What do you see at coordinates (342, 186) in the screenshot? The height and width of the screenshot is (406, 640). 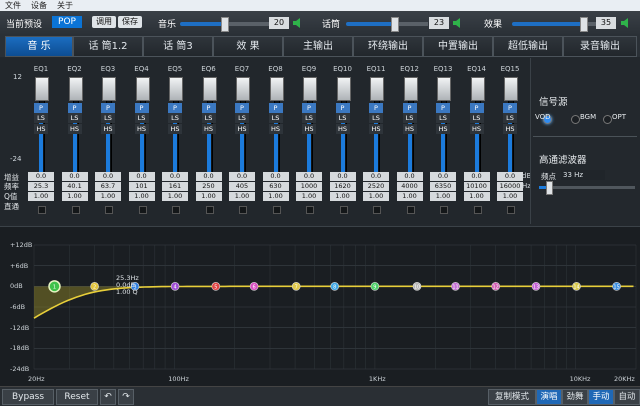 I see `eq-freq-value: 1620` at bounding box center [342, 186].